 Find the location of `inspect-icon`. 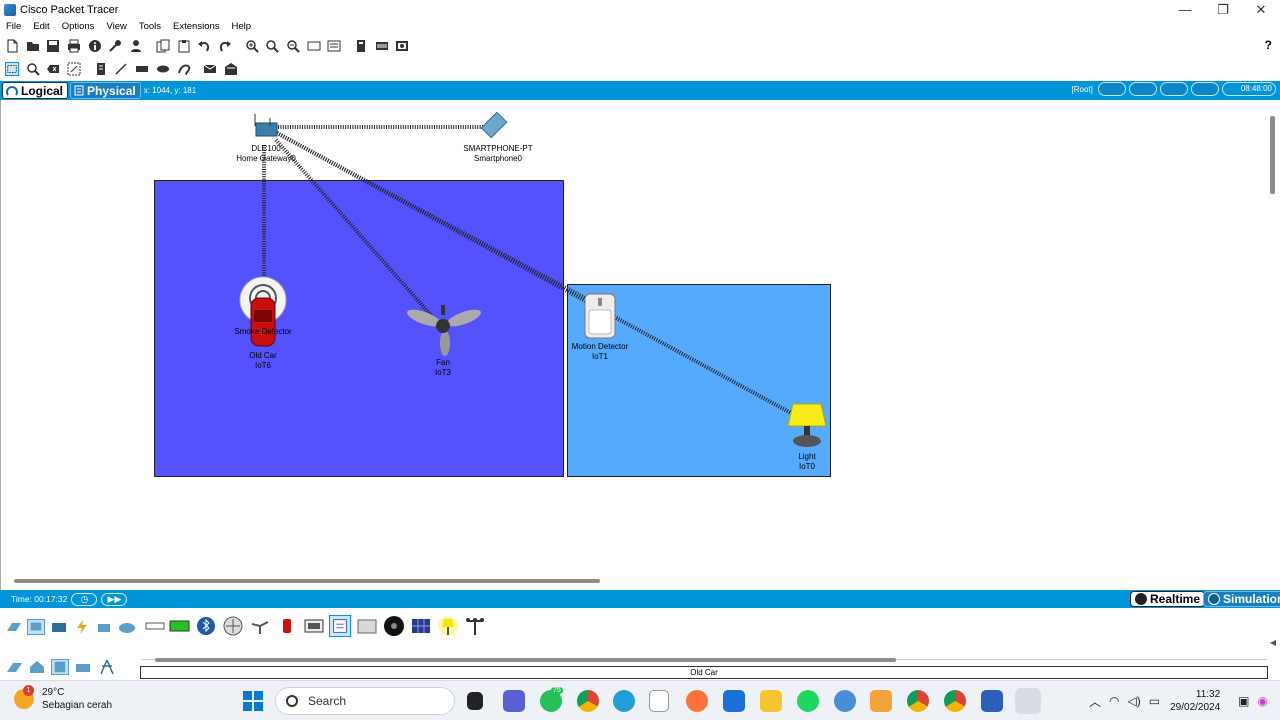

inspect-icon is located at coordinates (33, 69).